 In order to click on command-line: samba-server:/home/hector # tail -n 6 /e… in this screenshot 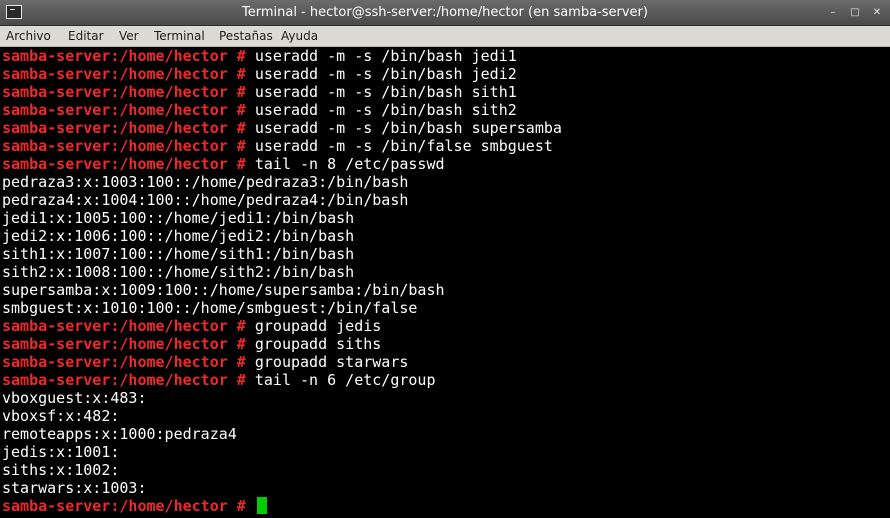, I will do `click(219, 380)`.